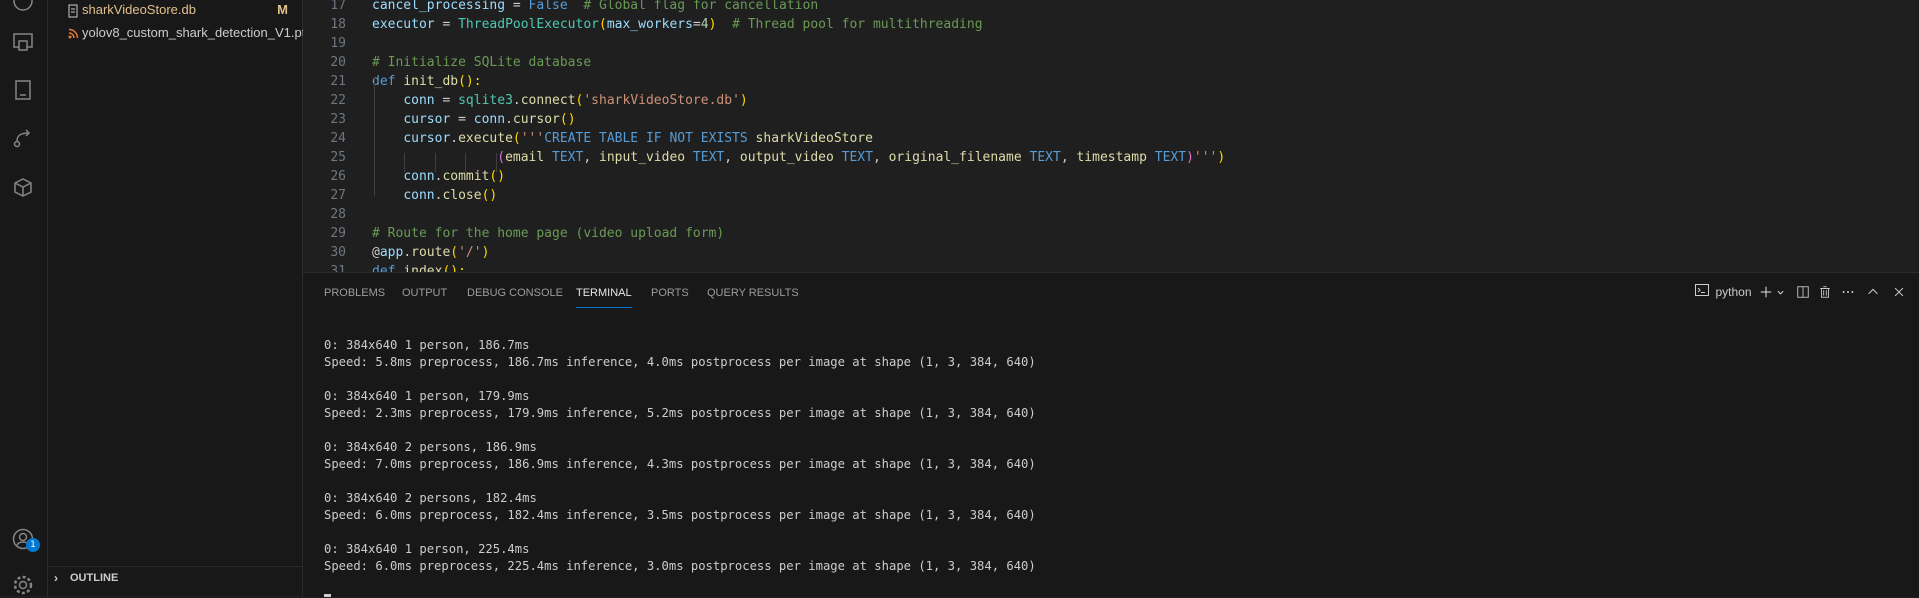 The height and width of the screenshot is (598, 1919). Describe the element at coordinates (528, 24) in the screenshot. I see `code-token: ThreadPoolExecutor` at that location.